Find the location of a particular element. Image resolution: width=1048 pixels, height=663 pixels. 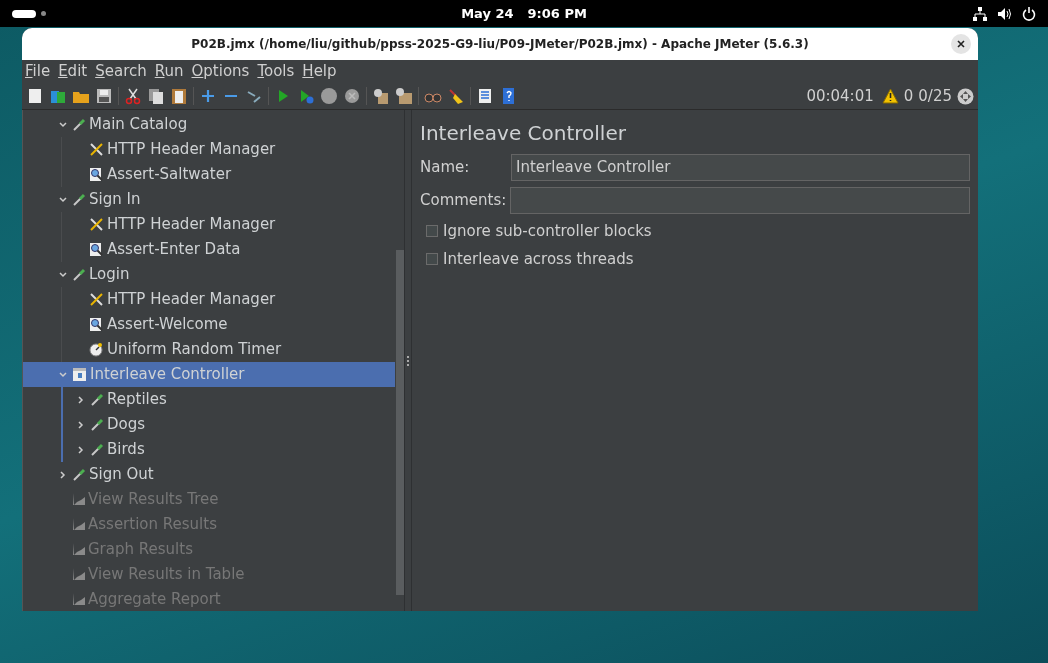

plus-icon is located at coordinates (208, 96).